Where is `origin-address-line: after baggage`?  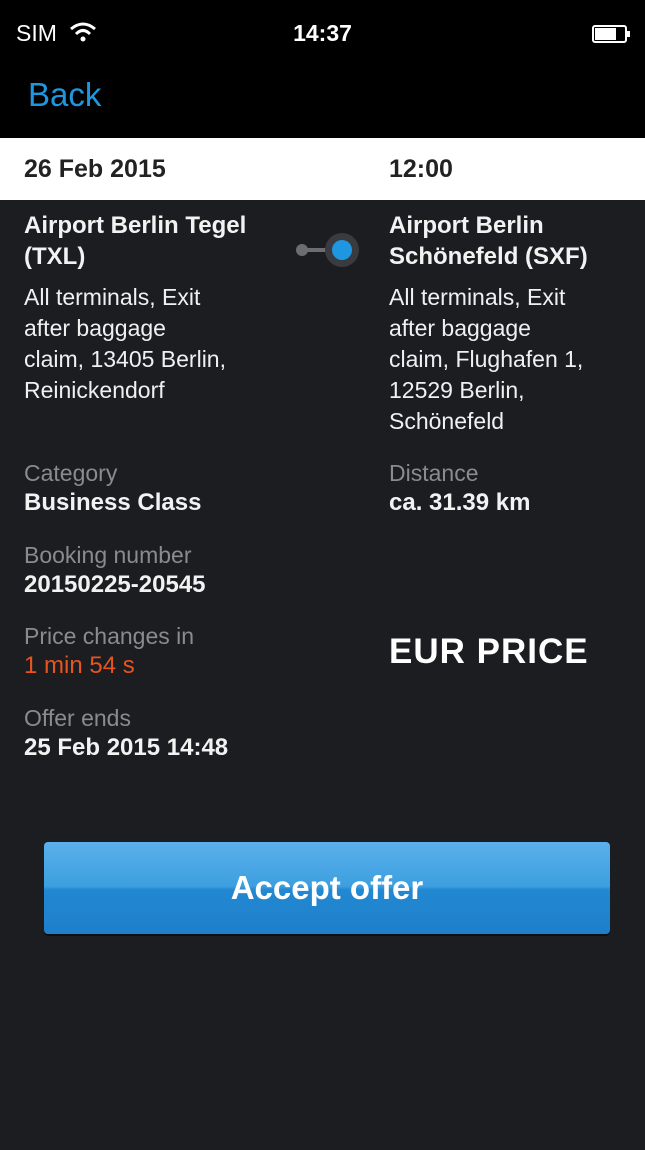 origin-address-line: after baggage is located at coordinates (95, 328).